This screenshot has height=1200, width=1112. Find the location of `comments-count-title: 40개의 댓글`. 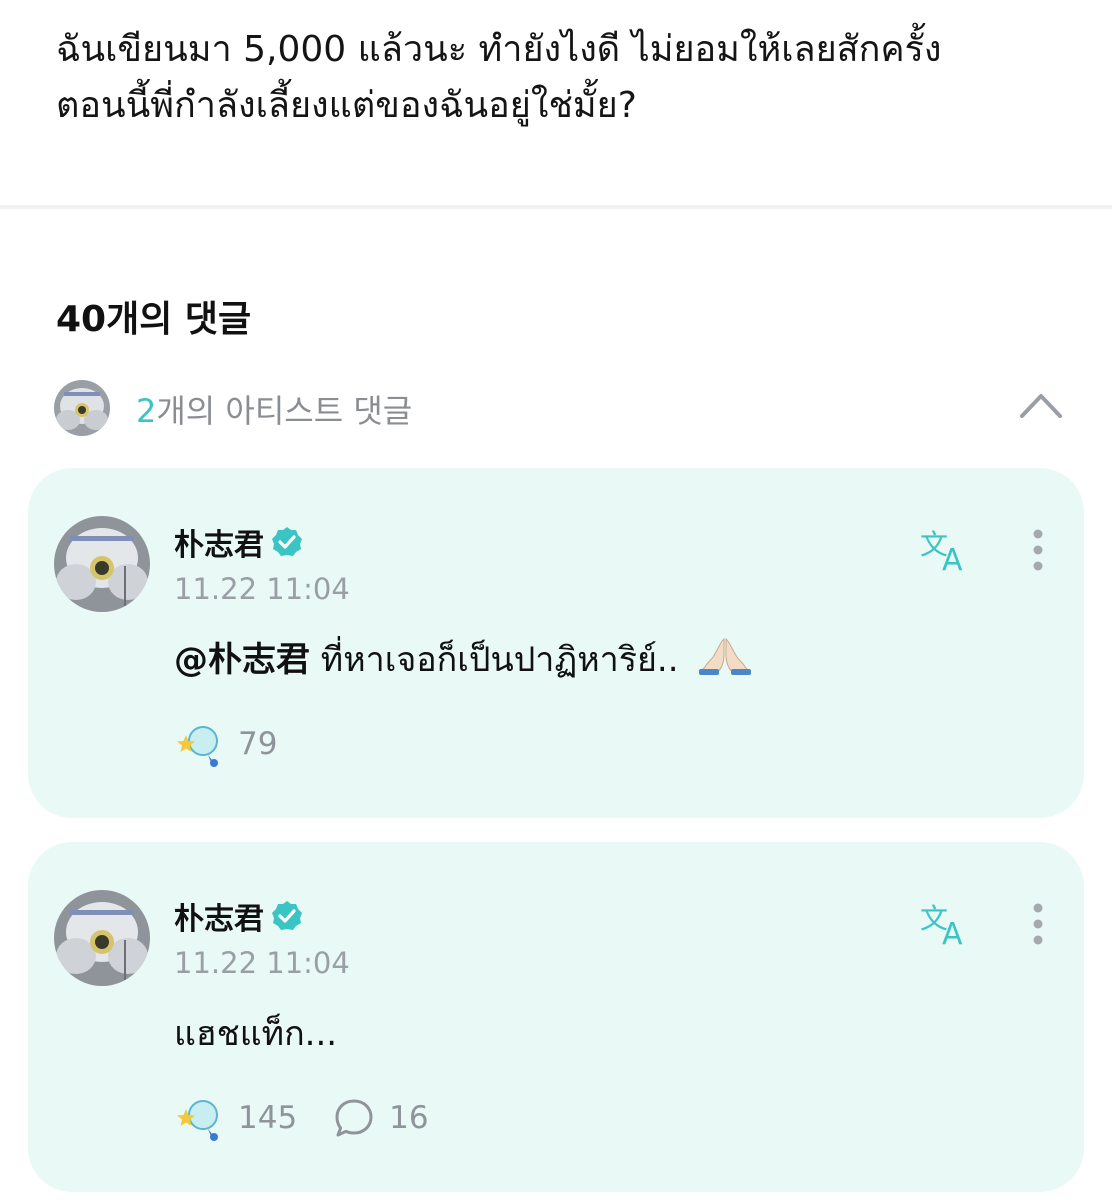

comments-count-title: 40개의 댓글 is located at coordinates (154, 319).